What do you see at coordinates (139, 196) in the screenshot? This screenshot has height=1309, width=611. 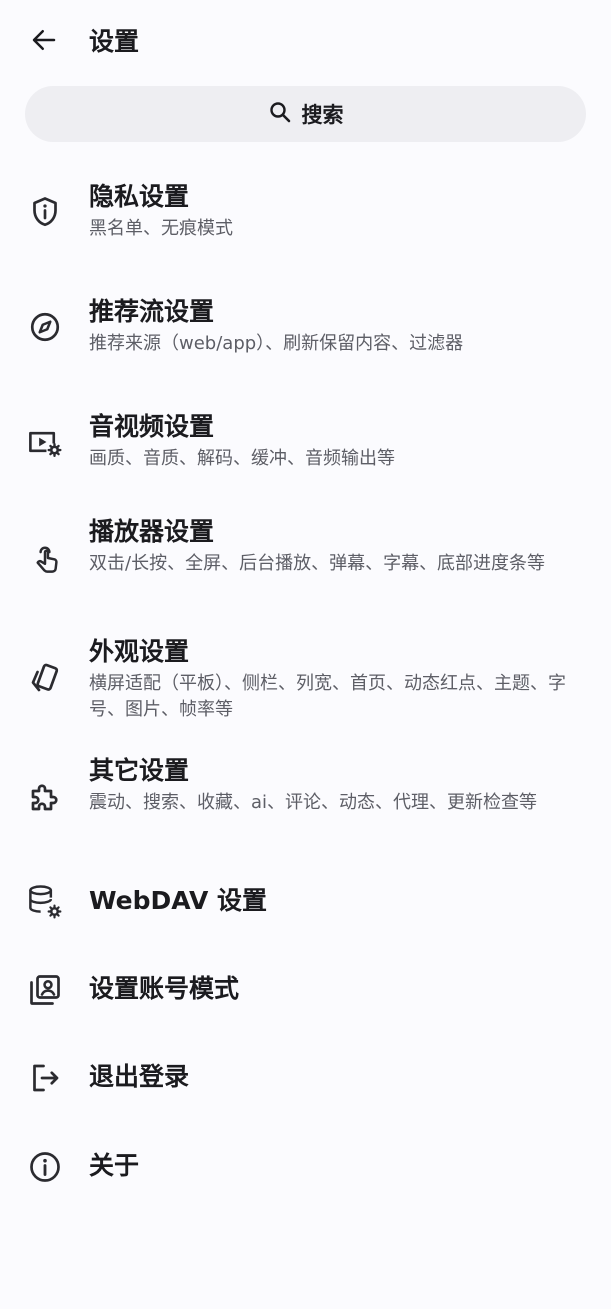 I see `item-title: 隐私设置` at bounding box center [139, 196].